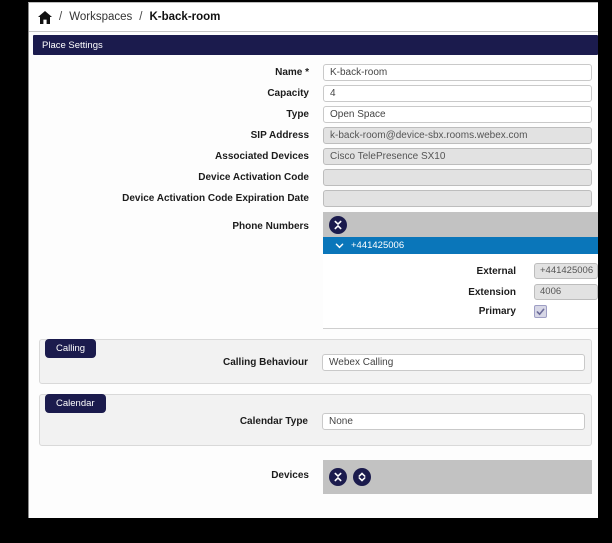  Describe the element at coordinates (313, 477) in the screenshot. I see `form-row-devices: Devices` at that location.